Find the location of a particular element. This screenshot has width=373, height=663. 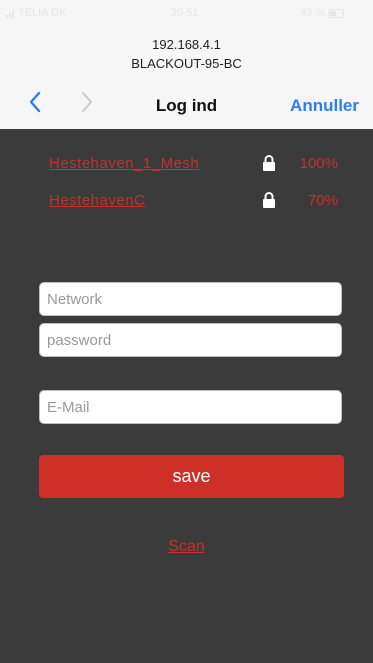

battery-icon is located at coordinates (336, 13).